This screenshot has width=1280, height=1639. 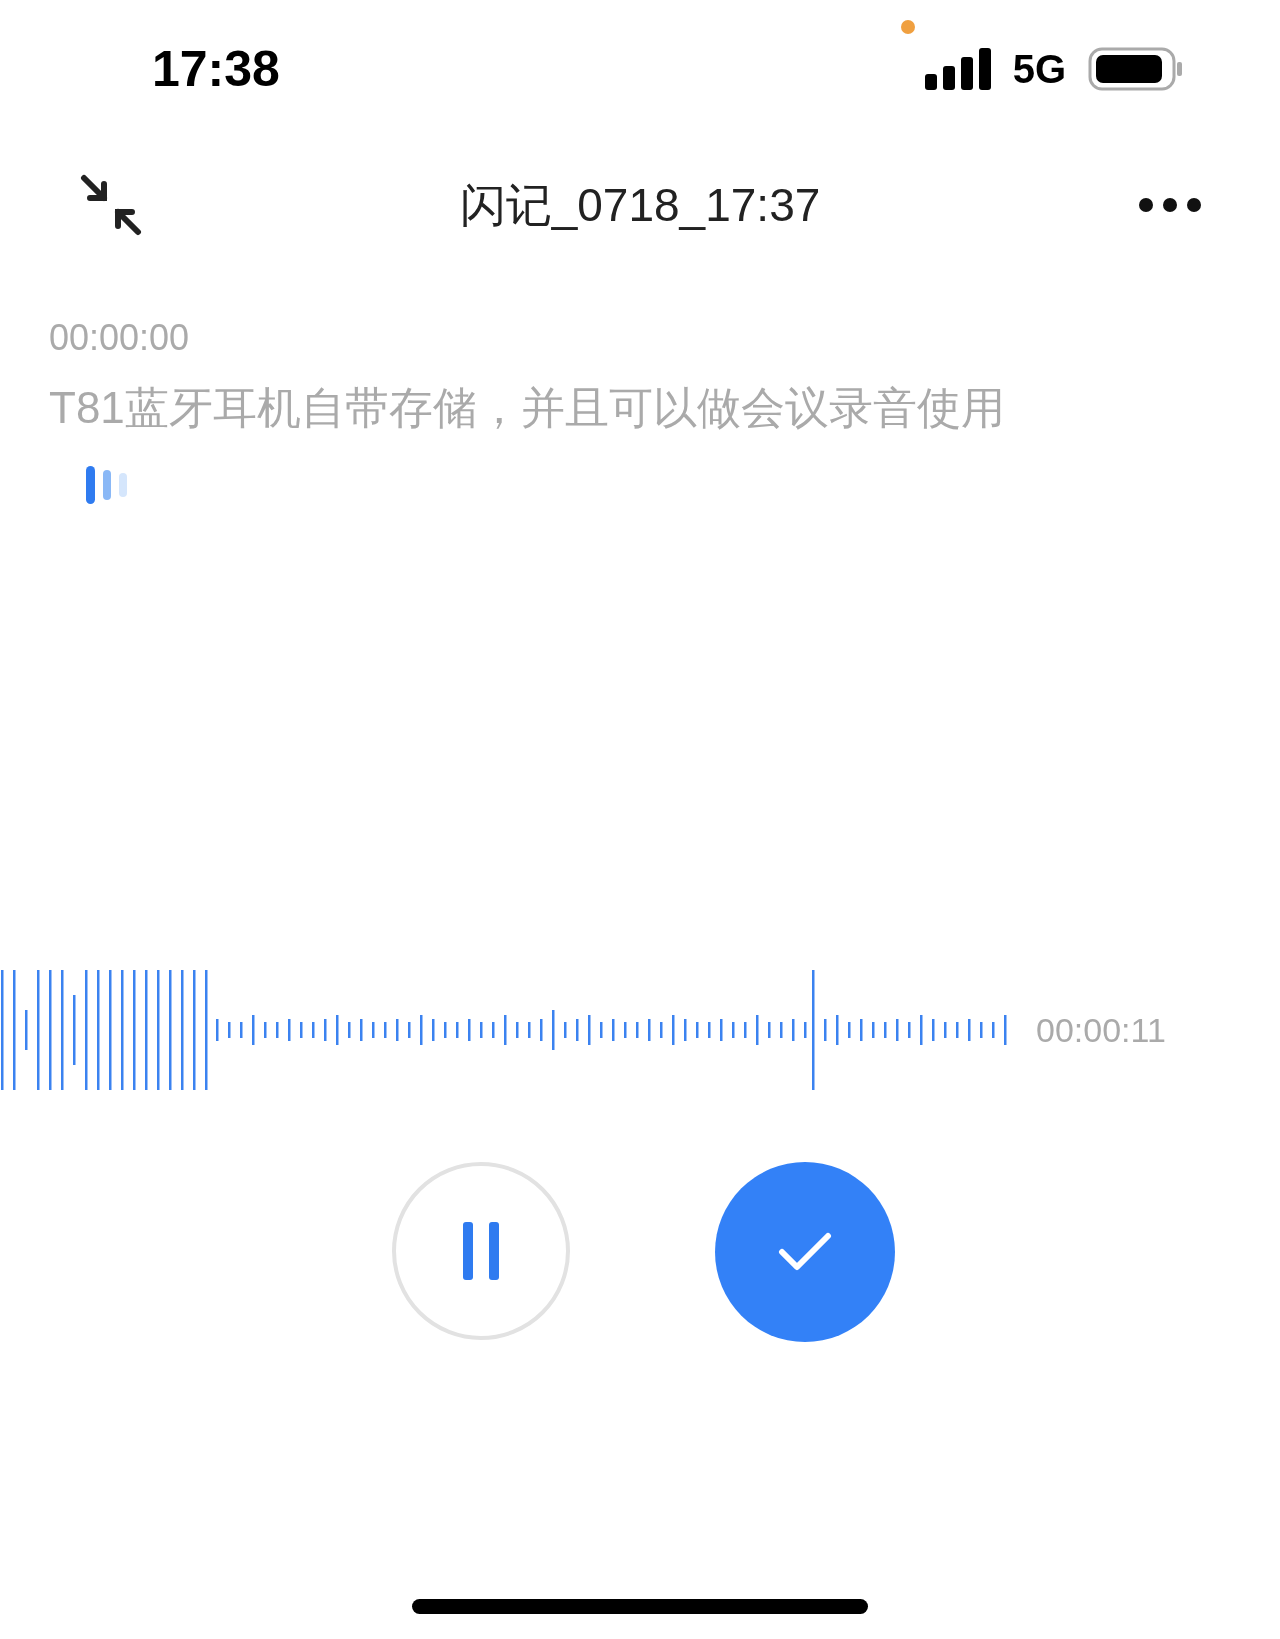 I want to click on pause-icon, so click(x=480, y=1251).